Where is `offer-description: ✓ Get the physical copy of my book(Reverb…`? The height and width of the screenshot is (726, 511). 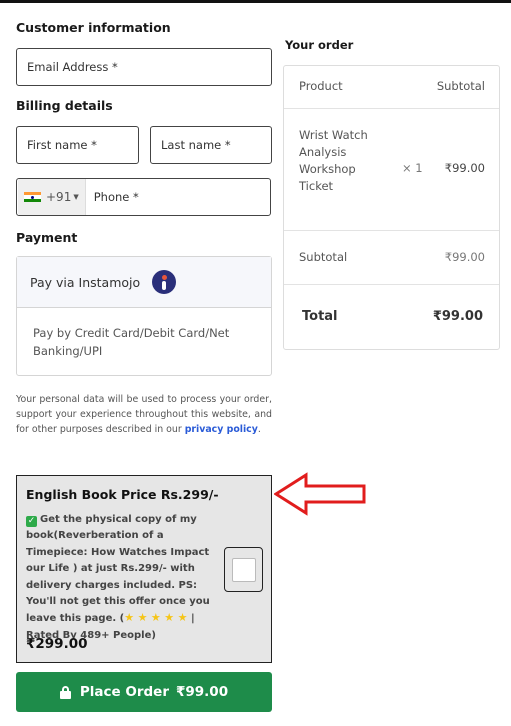 offer-description: ✓ Get the physical copy of my book(Reverb… is located at coordinates (126, 578).